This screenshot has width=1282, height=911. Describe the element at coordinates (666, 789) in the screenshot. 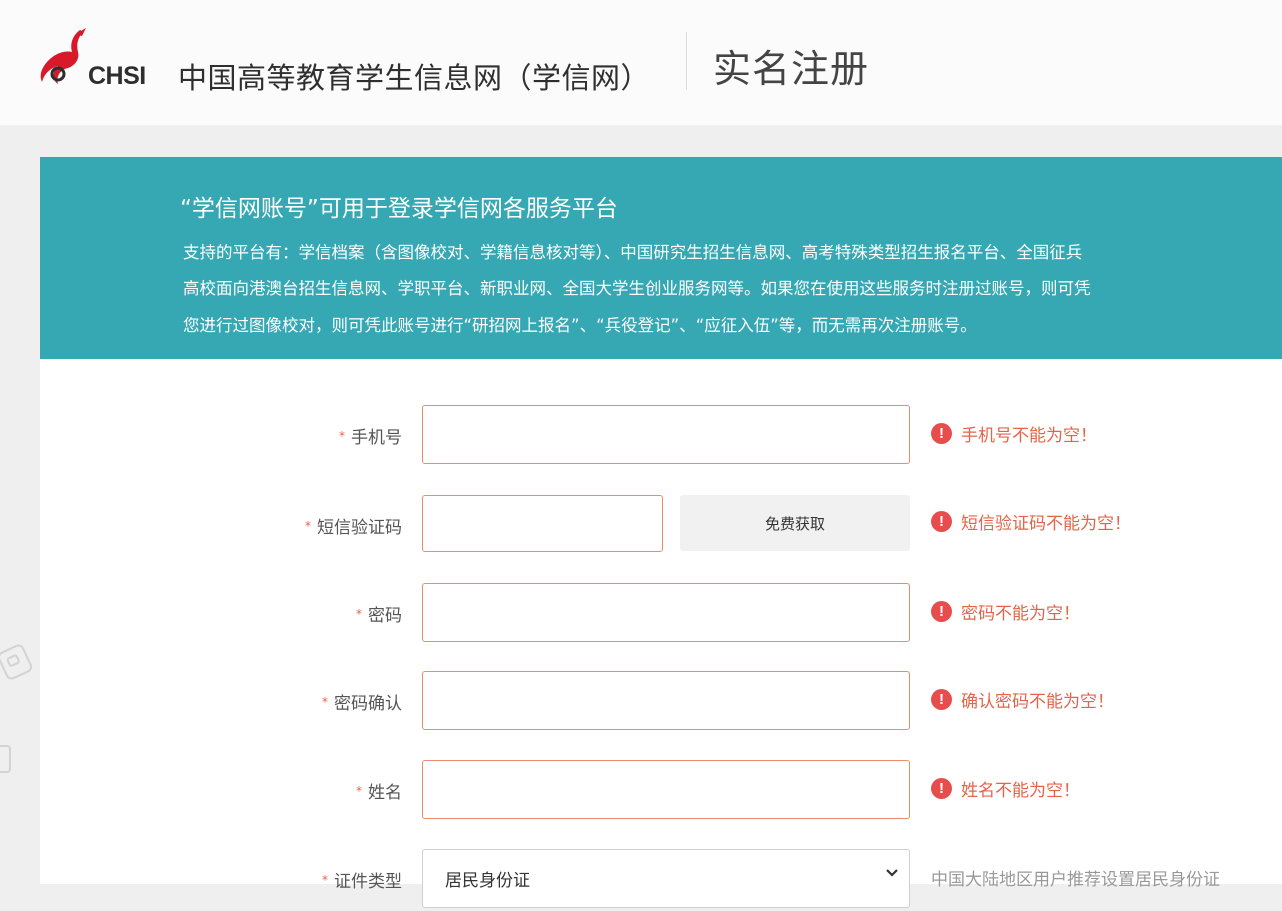

I see `name-input` at that location.